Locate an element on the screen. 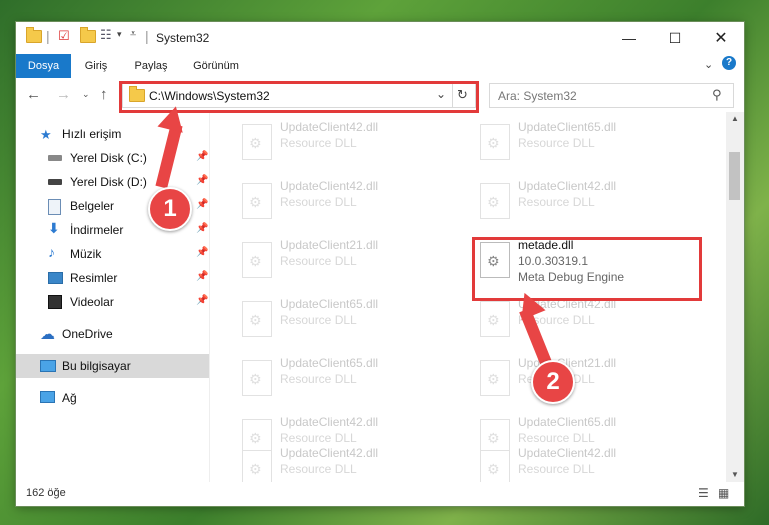 The image size is (769, 525). vertical-scrollbar: ▲ ▼ is located at coordinates (735, 297).